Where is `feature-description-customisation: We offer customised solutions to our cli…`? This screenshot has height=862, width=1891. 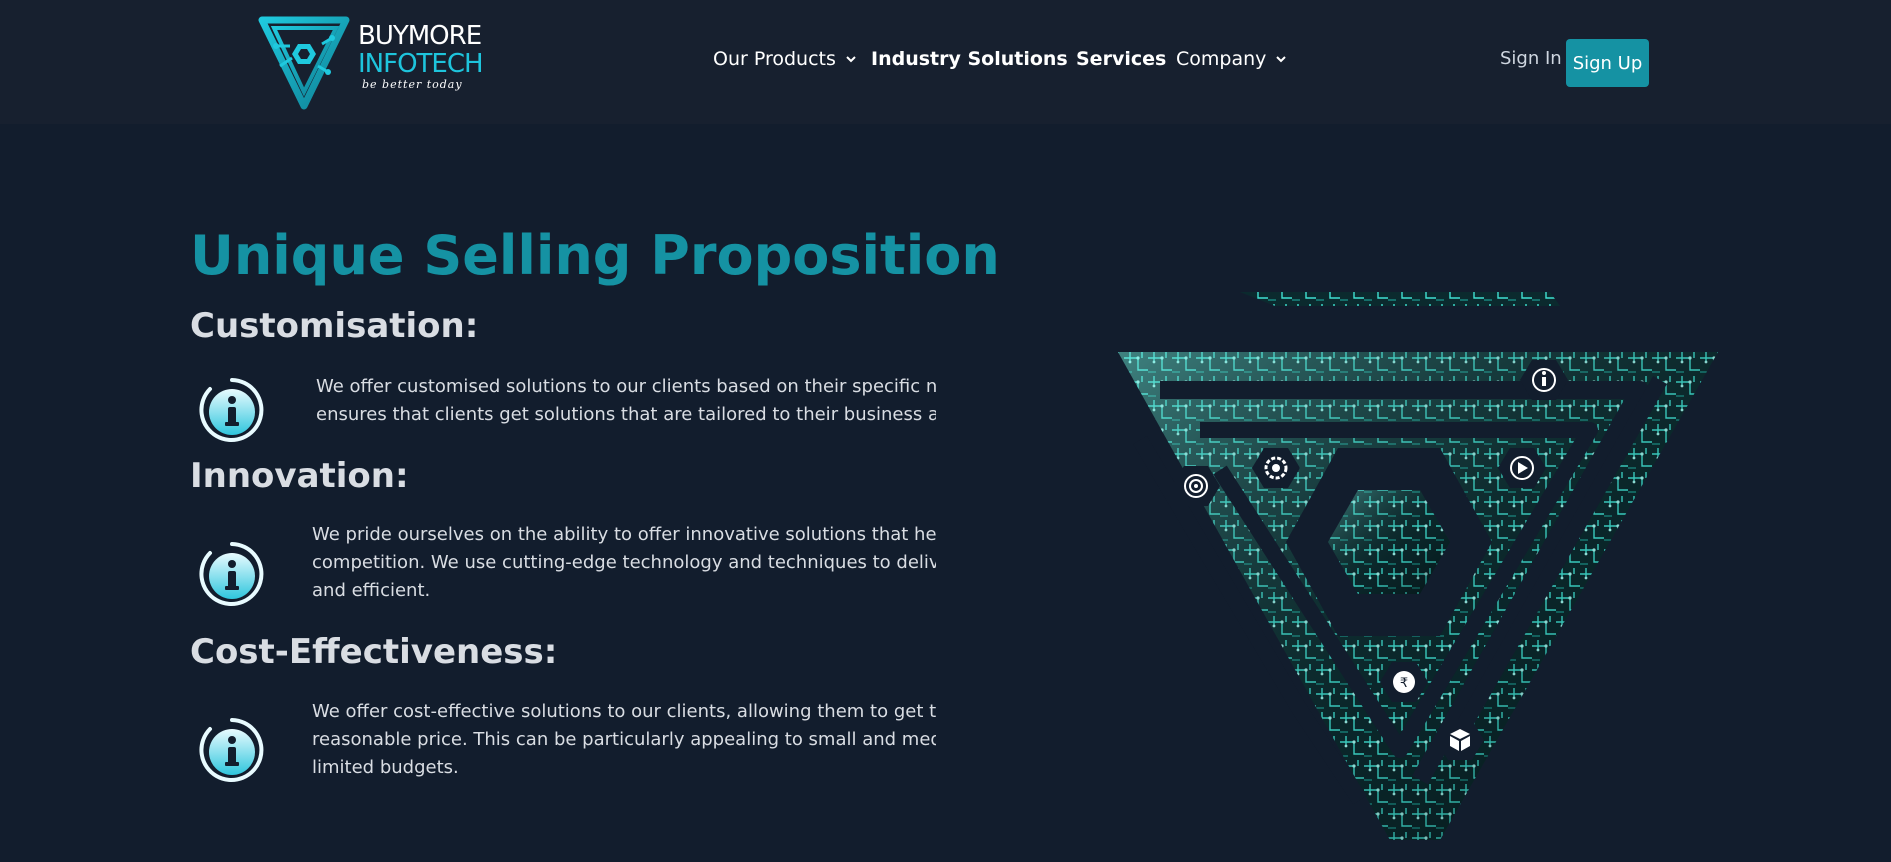 feature-description-customisation: We offer customised solutions to our cli… is located at coordinates (626, 401).